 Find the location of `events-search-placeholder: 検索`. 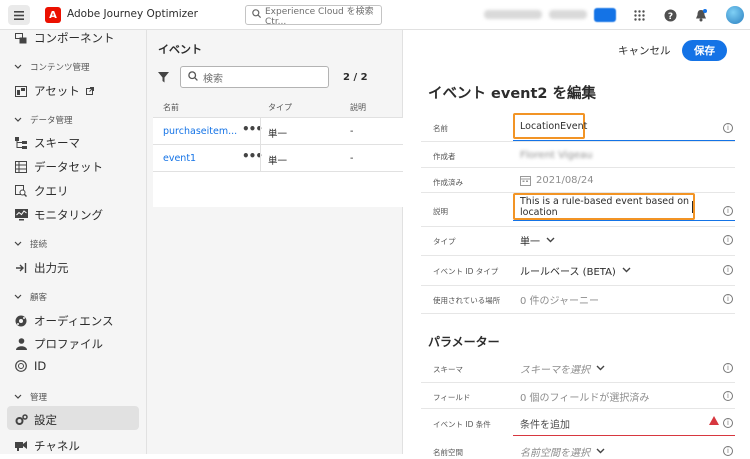

events-search-placeholder: 検索 is located at coordinates (213, 79).